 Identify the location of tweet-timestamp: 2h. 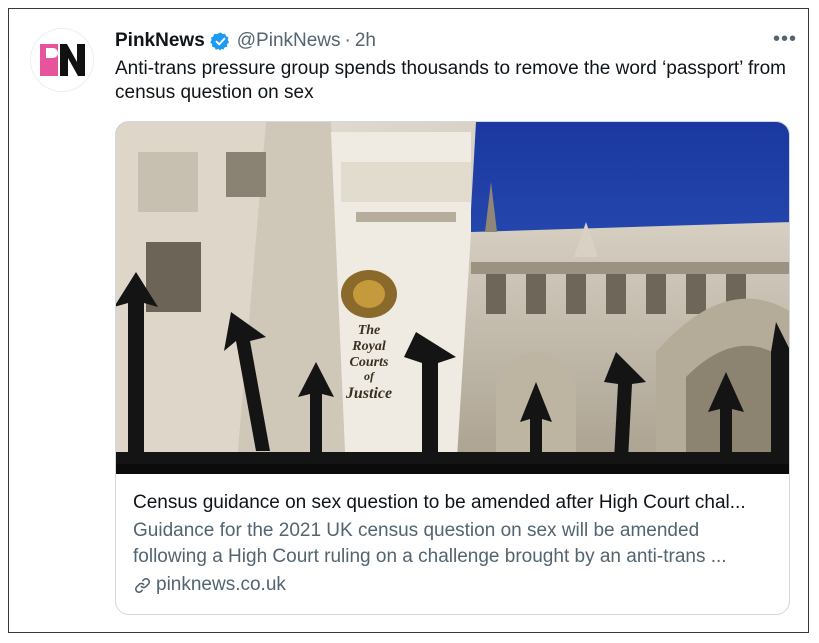
(365, 41).